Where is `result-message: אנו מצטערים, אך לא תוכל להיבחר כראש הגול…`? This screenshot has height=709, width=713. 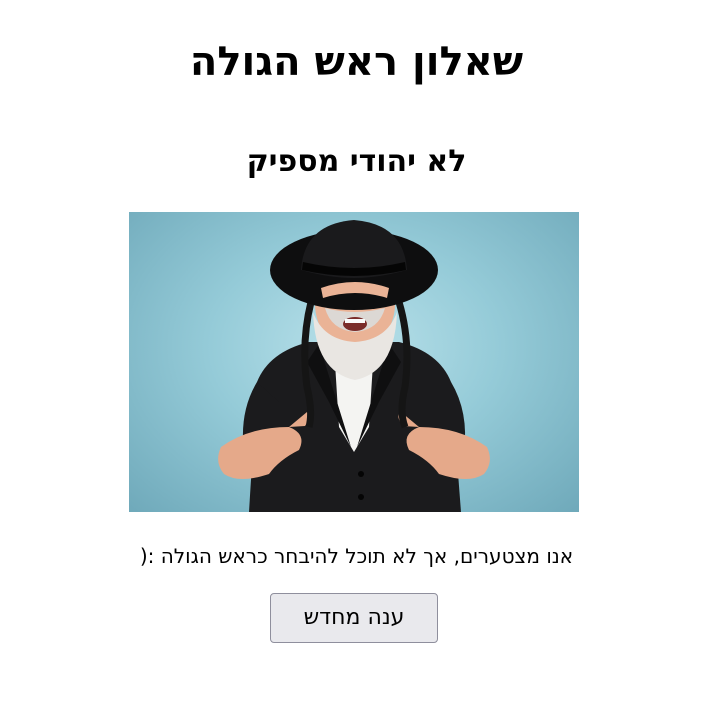
result-message: אנו מצטערים, אך לא תוכל להיבחר כראש הגול… is located at coordinates (356, 556).